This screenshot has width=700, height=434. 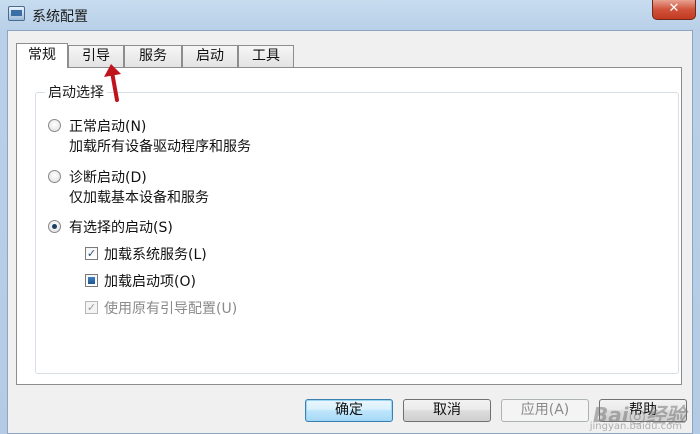 What do you see at coordinates (643, 410) in the screenshot?
I see `help-button: 帮助` at bounding box center [643, 410].